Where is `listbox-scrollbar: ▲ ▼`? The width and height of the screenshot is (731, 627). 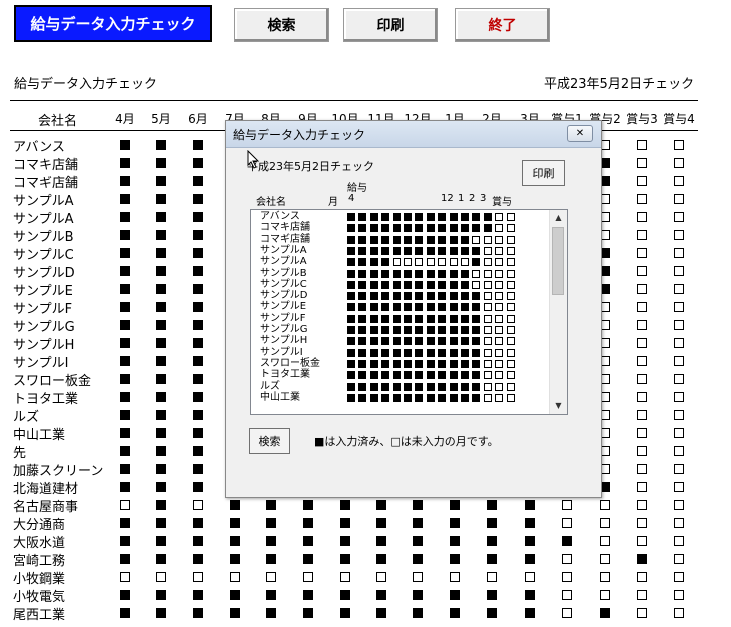 listbox-scrollbar: ▲ ▼ is located at coordinates (558, 312).